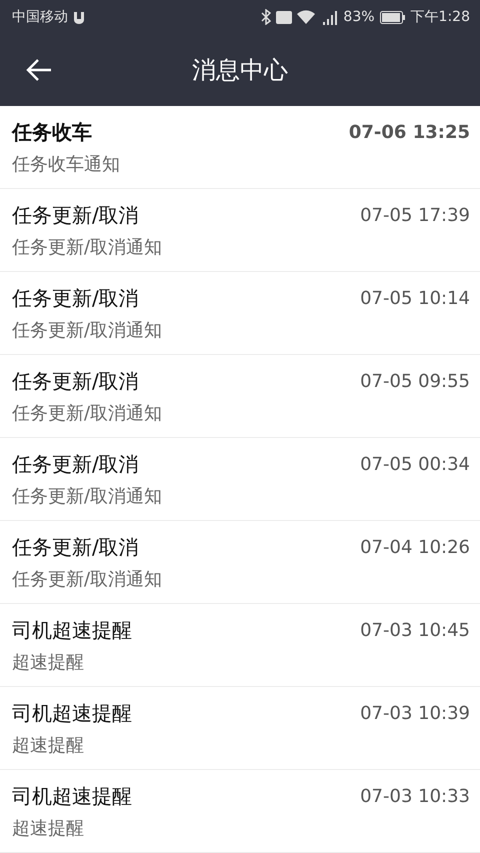  Describe the element at coordinates (415, 630) in the screenshot. I see `message-time: 07-03 10:45` at that location.